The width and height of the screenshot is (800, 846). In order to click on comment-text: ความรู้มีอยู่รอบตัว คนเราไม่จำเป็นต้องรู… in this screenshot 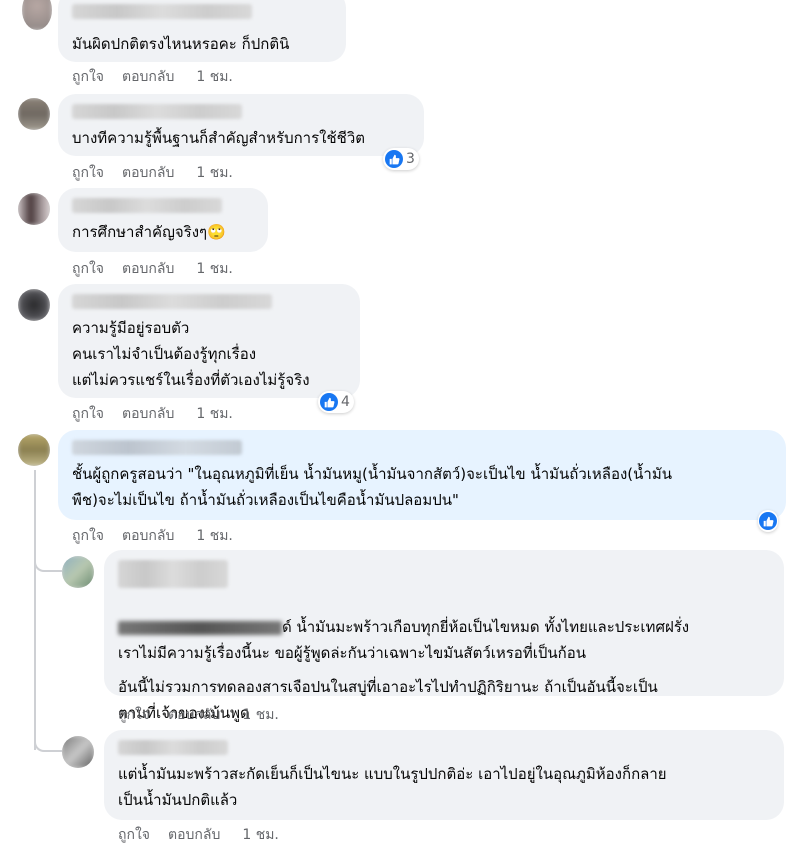, I will do `click(191, 354)`.